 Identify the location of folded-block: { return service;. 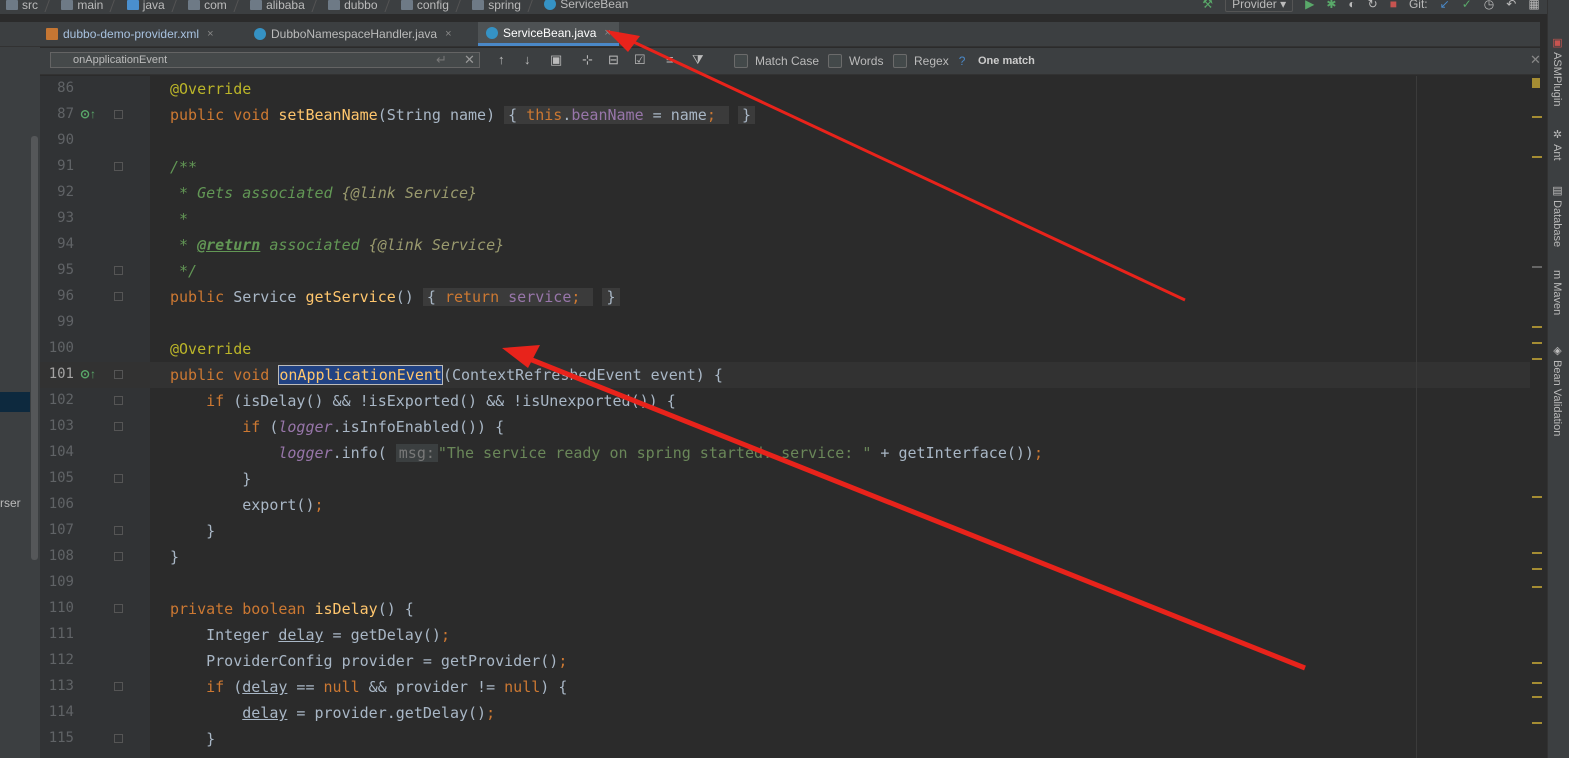
(508, 297).